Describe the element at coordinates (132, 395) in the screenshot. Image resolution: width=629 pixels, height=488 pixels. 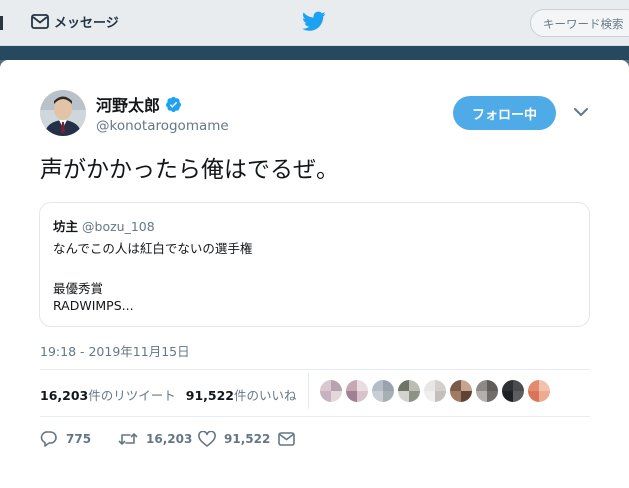
I see `retweet-stat-label: 件のリツイート` at that location.